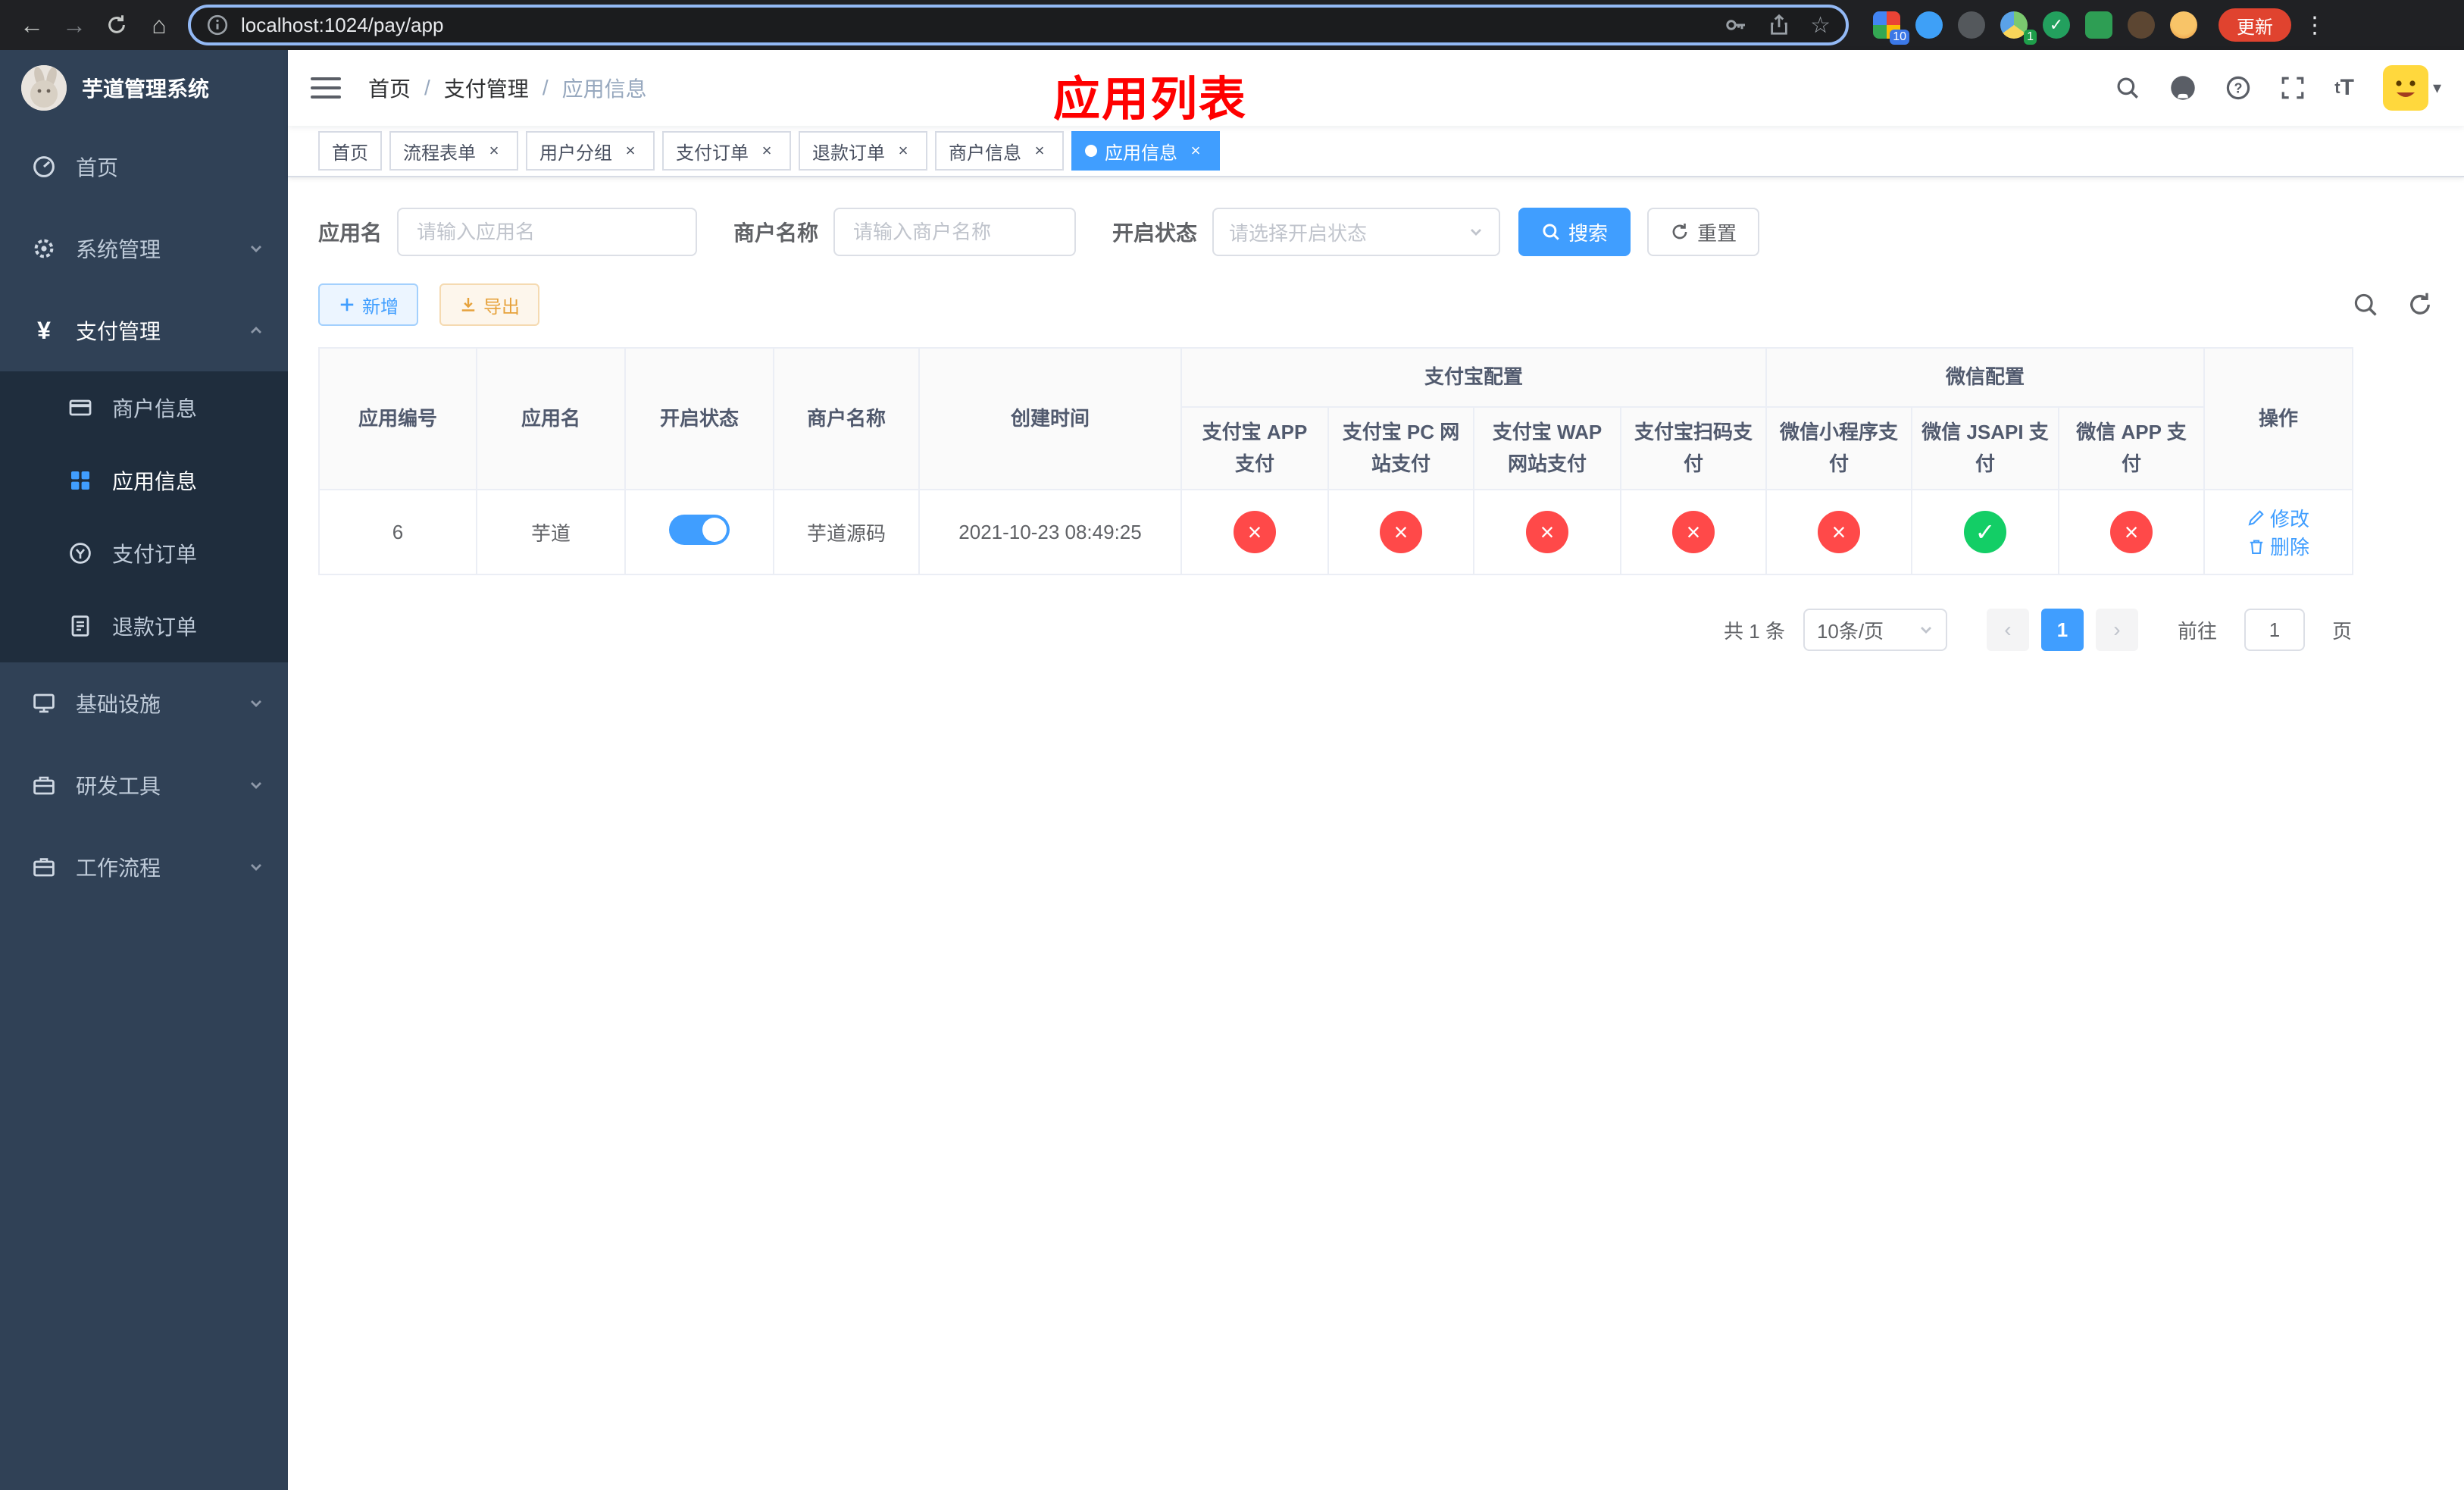 This screenshot has width=2464, height=1490. I want to click on status-cross-icon: ×, so click(1693, 532).